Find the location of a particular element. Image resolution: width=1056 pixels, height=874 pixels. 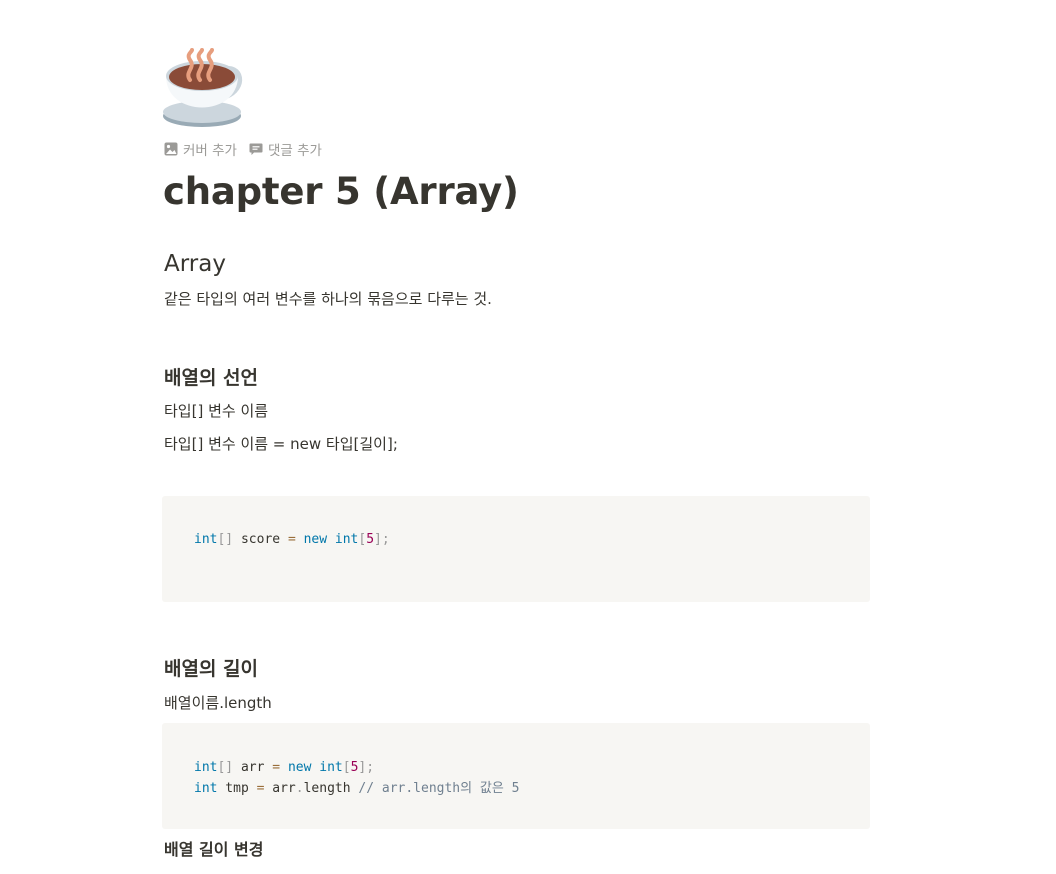

code-token: tmp is located at coordinates (237, 788).